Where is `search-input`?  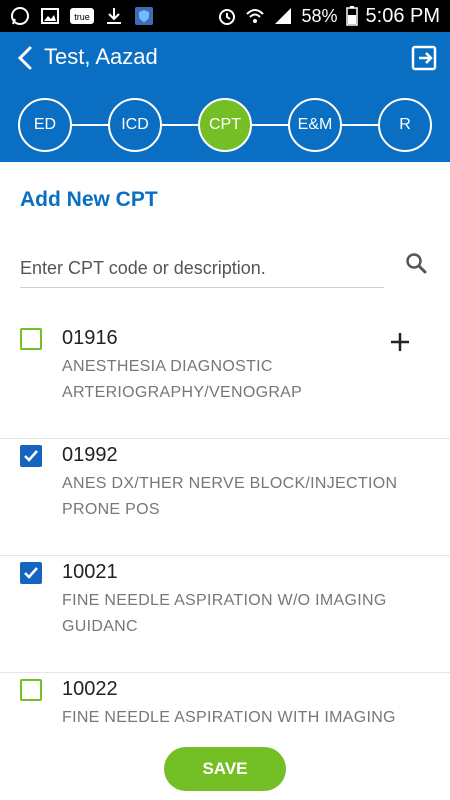
search-input is located at coordinates (202, 269).